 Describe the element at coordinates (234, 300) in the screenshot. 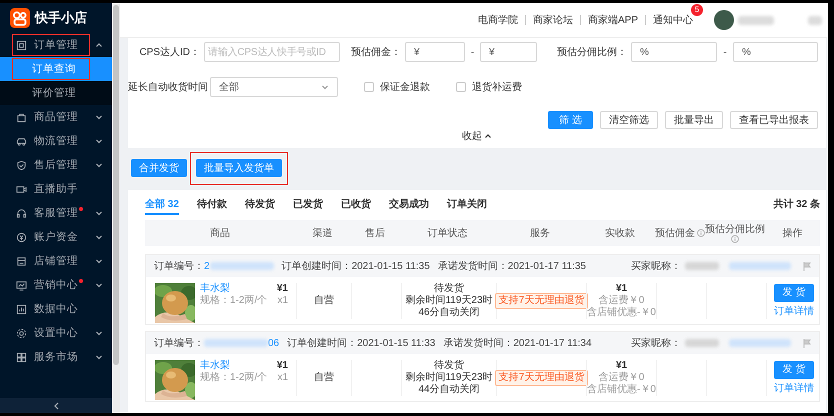

I see `product-spec: 规格：1-2两/个` at that location.